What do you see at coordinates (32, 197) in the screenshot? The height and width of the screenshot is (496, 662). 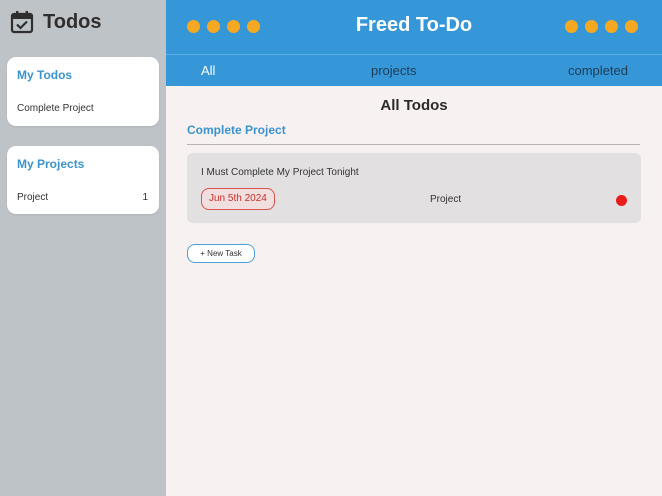 I see `sidebar-project-item: Project` at bounding box center [32, 197].